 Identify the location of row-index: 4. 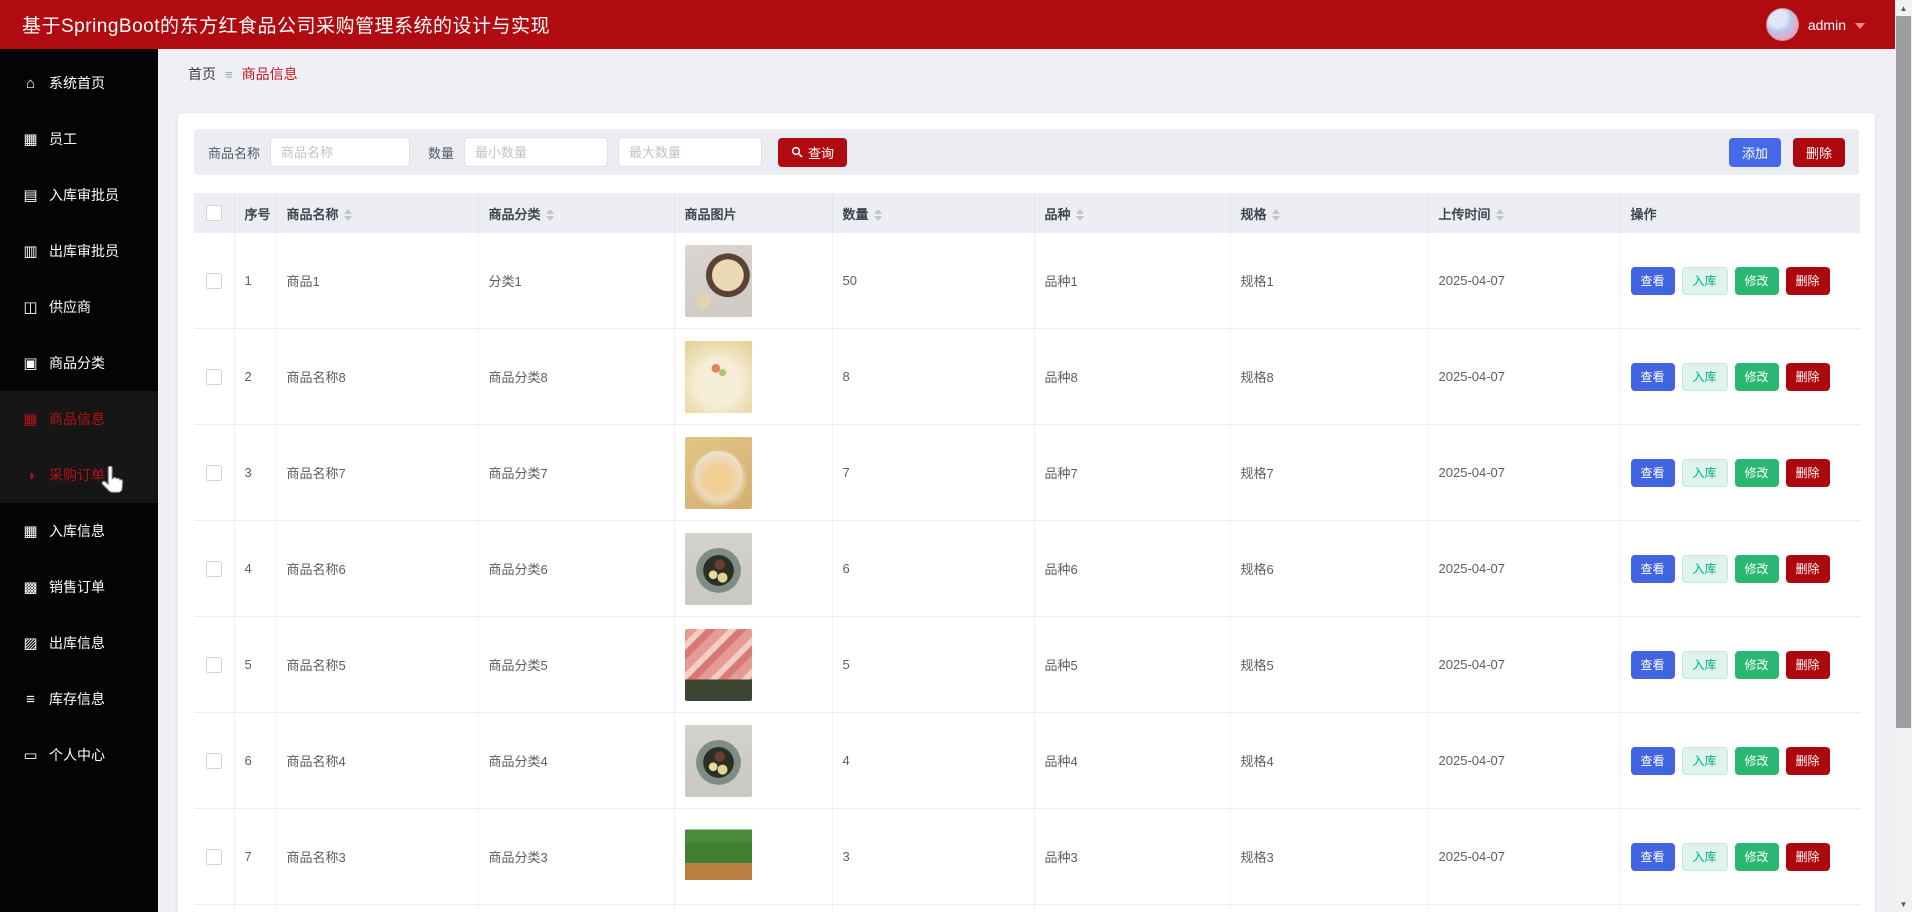
(255, 568).